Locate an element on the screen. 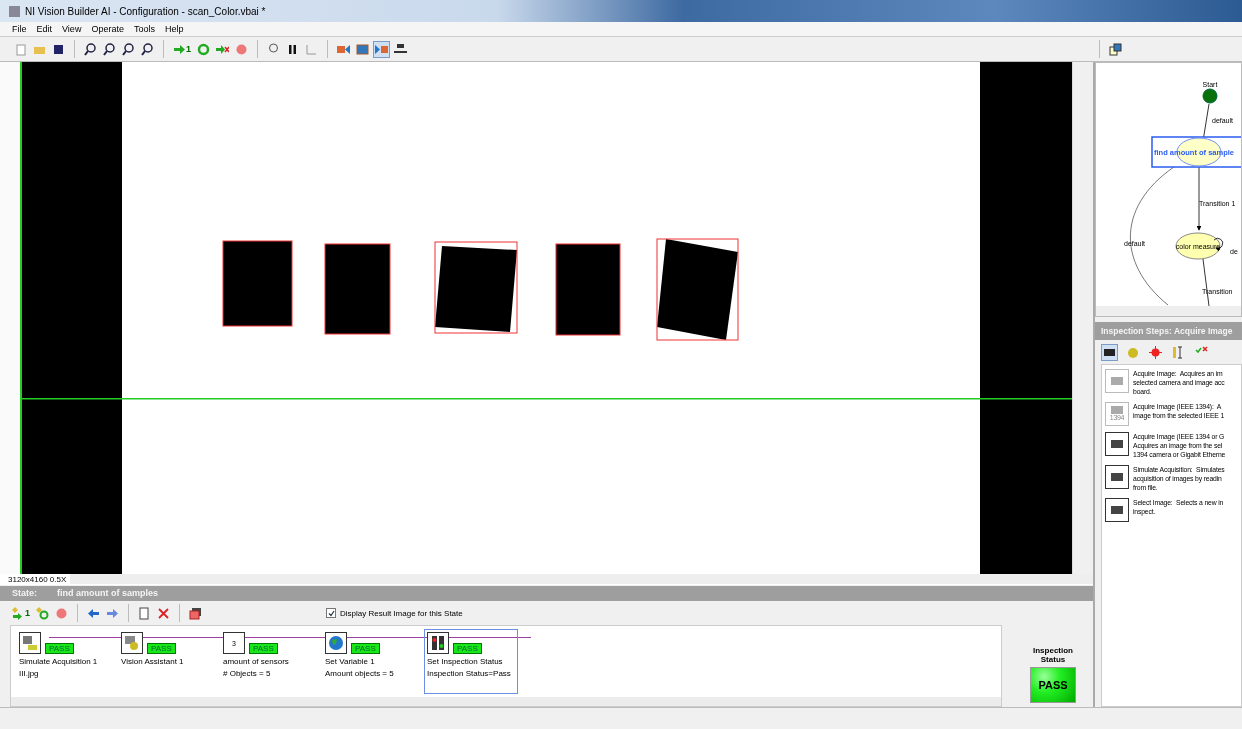 The width and height of the screenshot is (1242, 729). state-name: find amount of samples is located at coordinates (108, 593).